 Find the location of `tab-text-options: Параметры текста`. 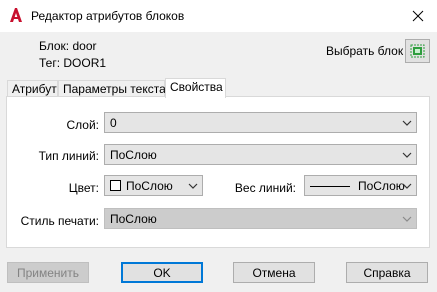

tab-text-options: Параметры текста is located at coordinates (112, 88).